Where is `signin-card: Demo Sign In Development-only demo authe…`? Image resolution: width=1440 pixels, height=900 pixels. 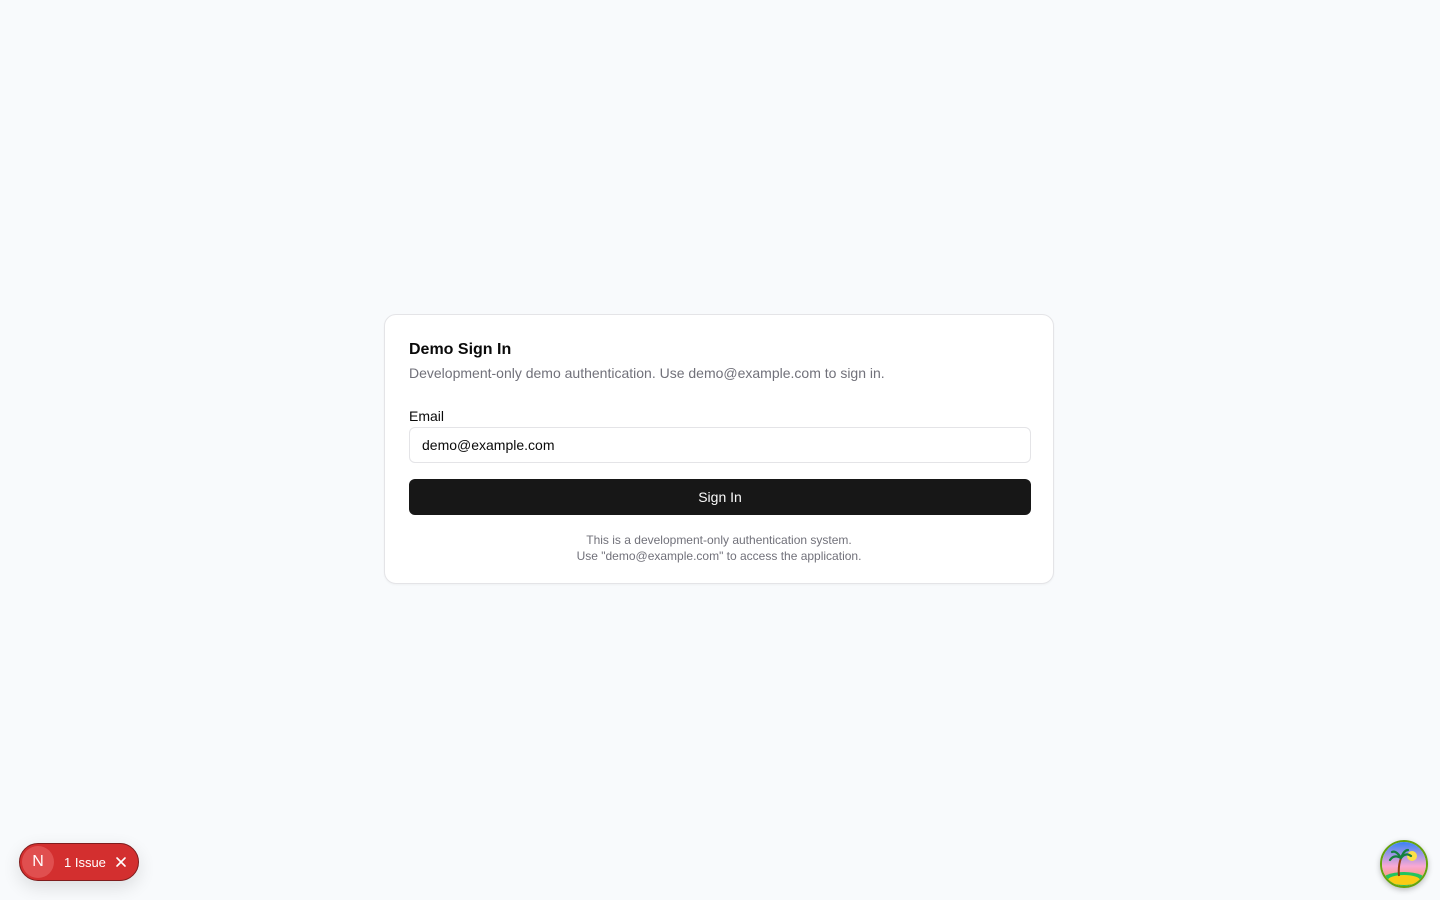
signin-card: Demo Sign In Development-only demo authe… is located at coordinates (719, 449).